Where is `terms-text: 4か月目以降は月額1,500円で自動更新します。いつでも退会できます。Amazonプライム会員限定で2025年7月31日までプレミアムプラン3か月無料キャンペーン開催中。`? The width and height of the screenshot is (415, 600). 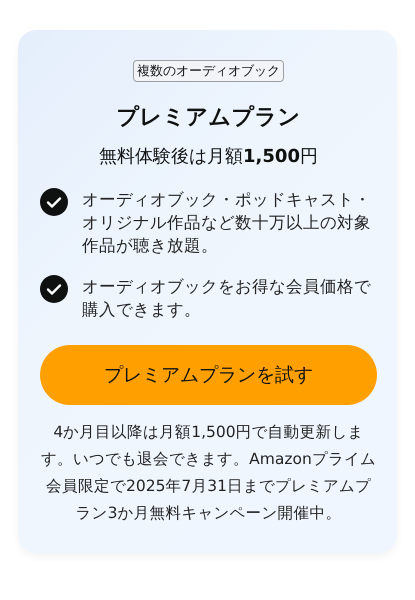 terms-text: 4か月目以降は月額1,500円で自動更新します。いつでも退会できます。Amazonプライム会員限定で2025年7月31日までプレミアムプラン3か月無料キャンペーン開催中。 is located at coordinates (208, 473).